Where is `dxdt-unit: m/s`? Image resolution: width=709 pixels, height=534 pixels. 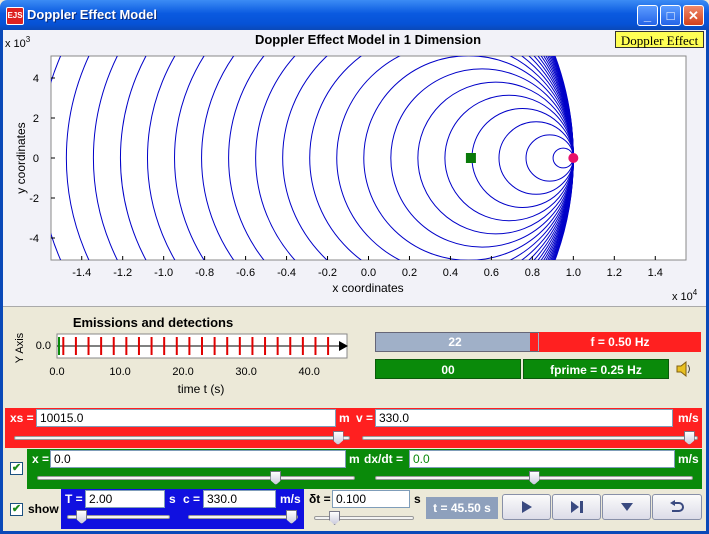
dxdt-unit: m/s is located at coordinates (688, 459).